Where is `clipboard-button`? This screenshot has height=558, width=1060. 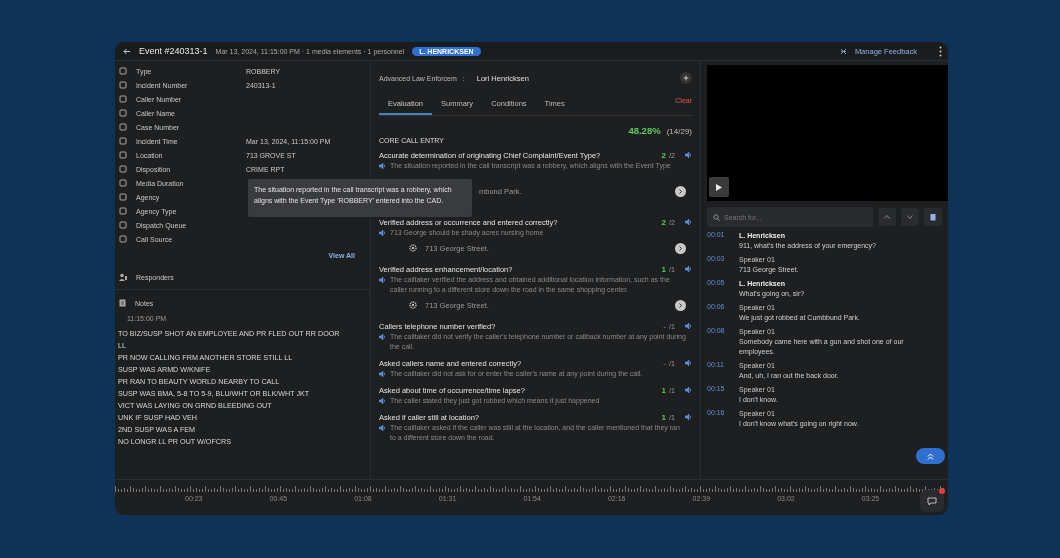 clipboard-button is located at coordinates (933, 217).